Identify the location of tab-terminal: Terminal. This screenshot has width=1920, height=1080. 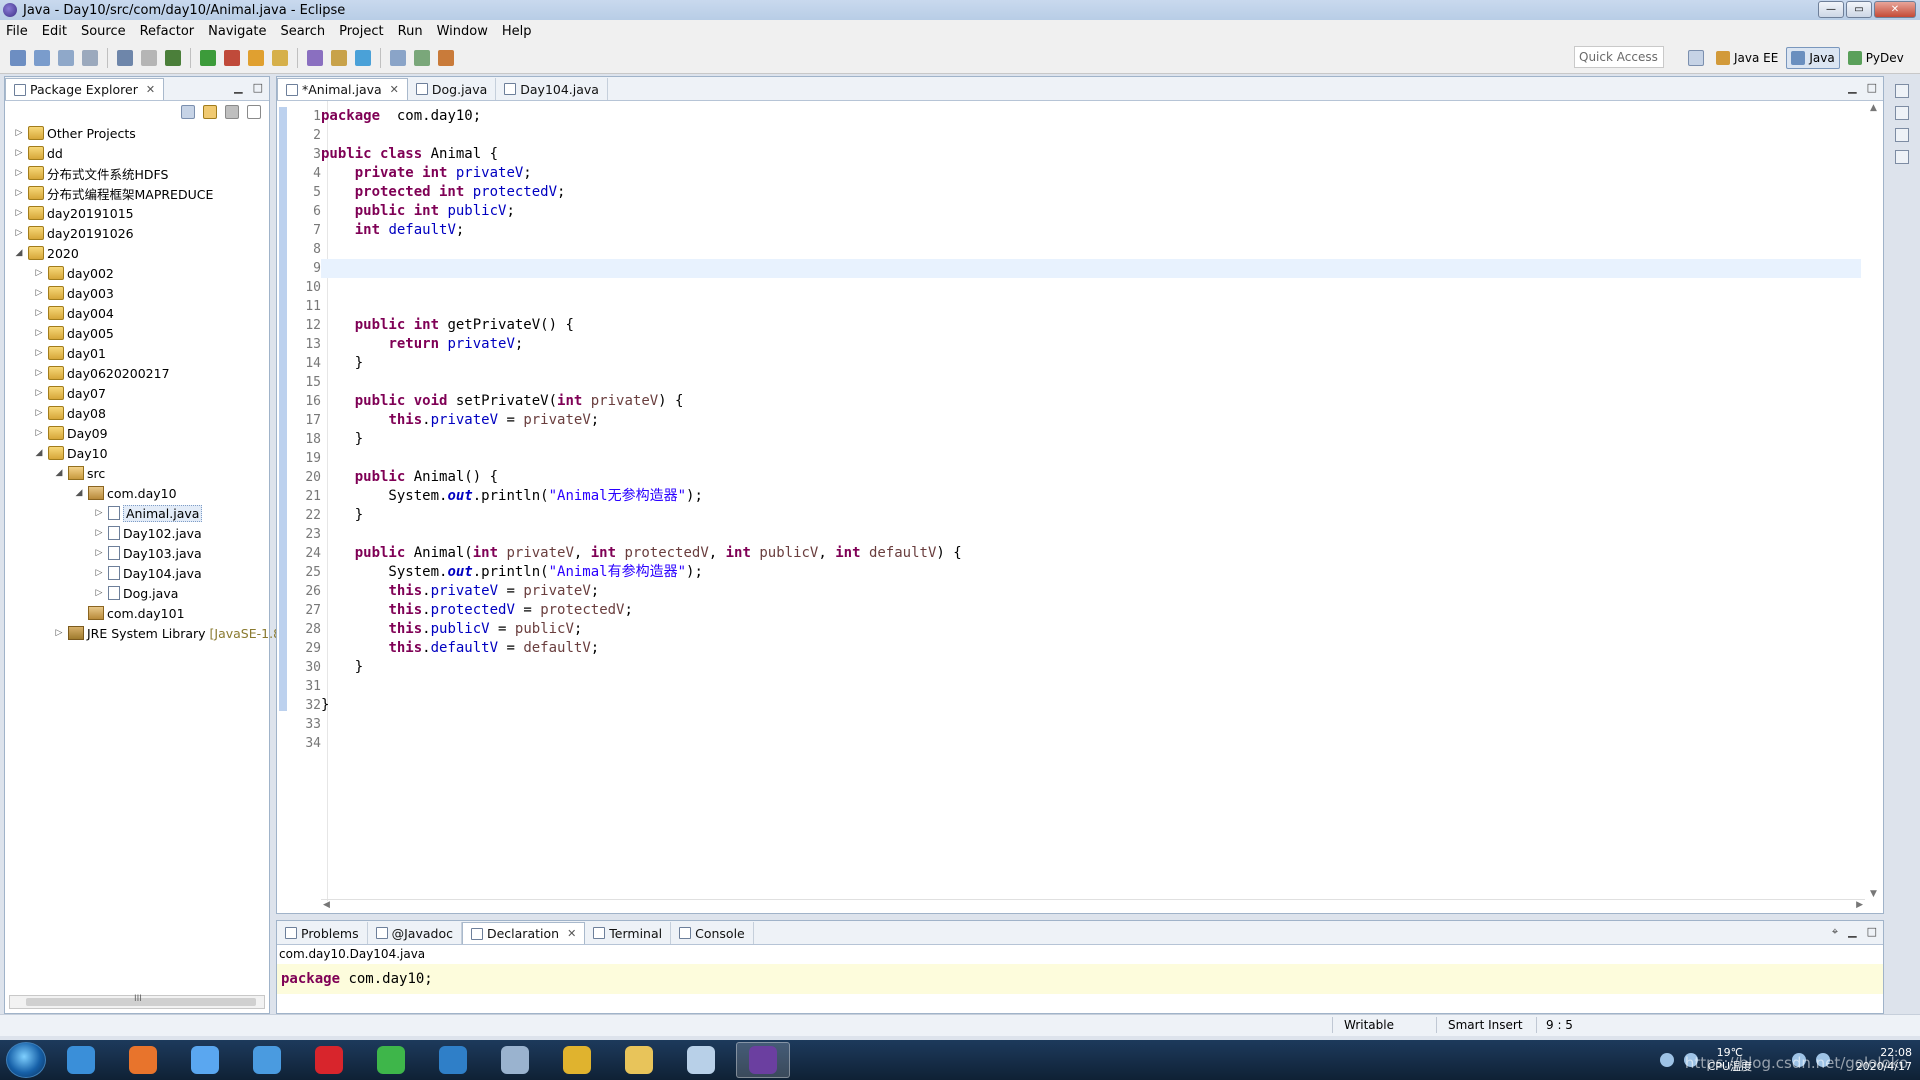
(628, 933).